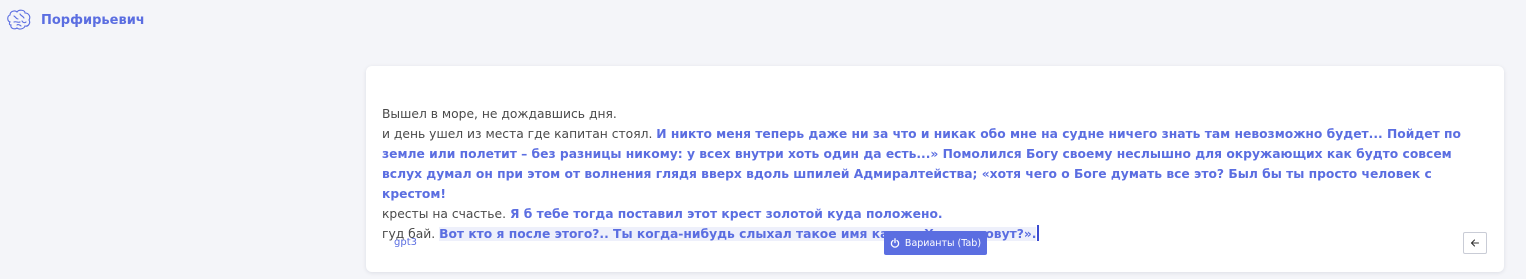 This screenshot has height=279, width=1526. I want to click on app-title: Порфирьевич, so click(93, 20).